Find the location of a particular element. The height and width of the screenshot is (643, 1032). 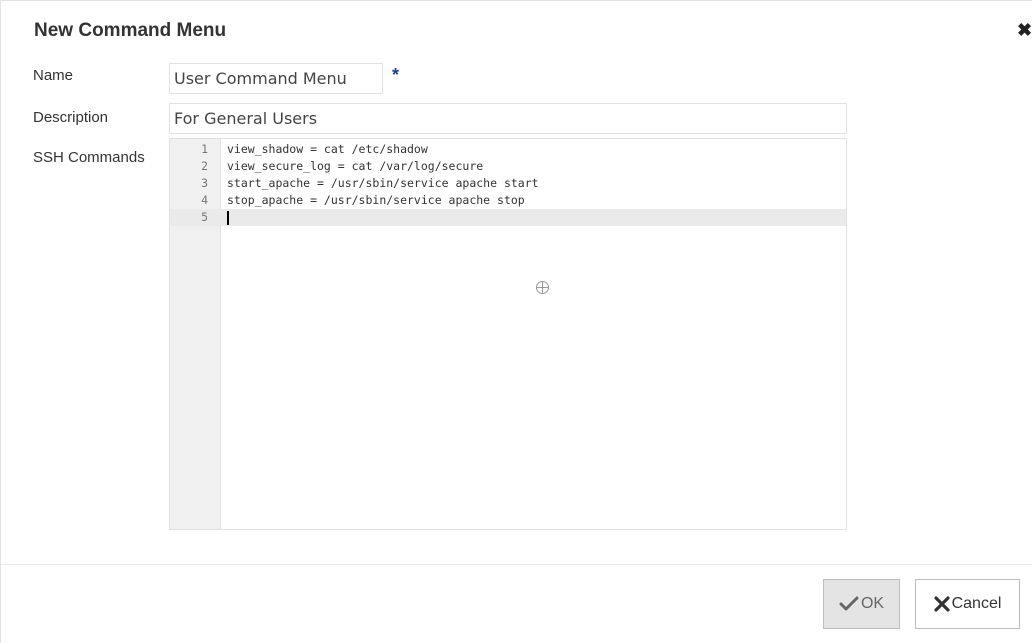

code-text: view_shadow = cat /etc/shadow is located at coordinates (327, 149).